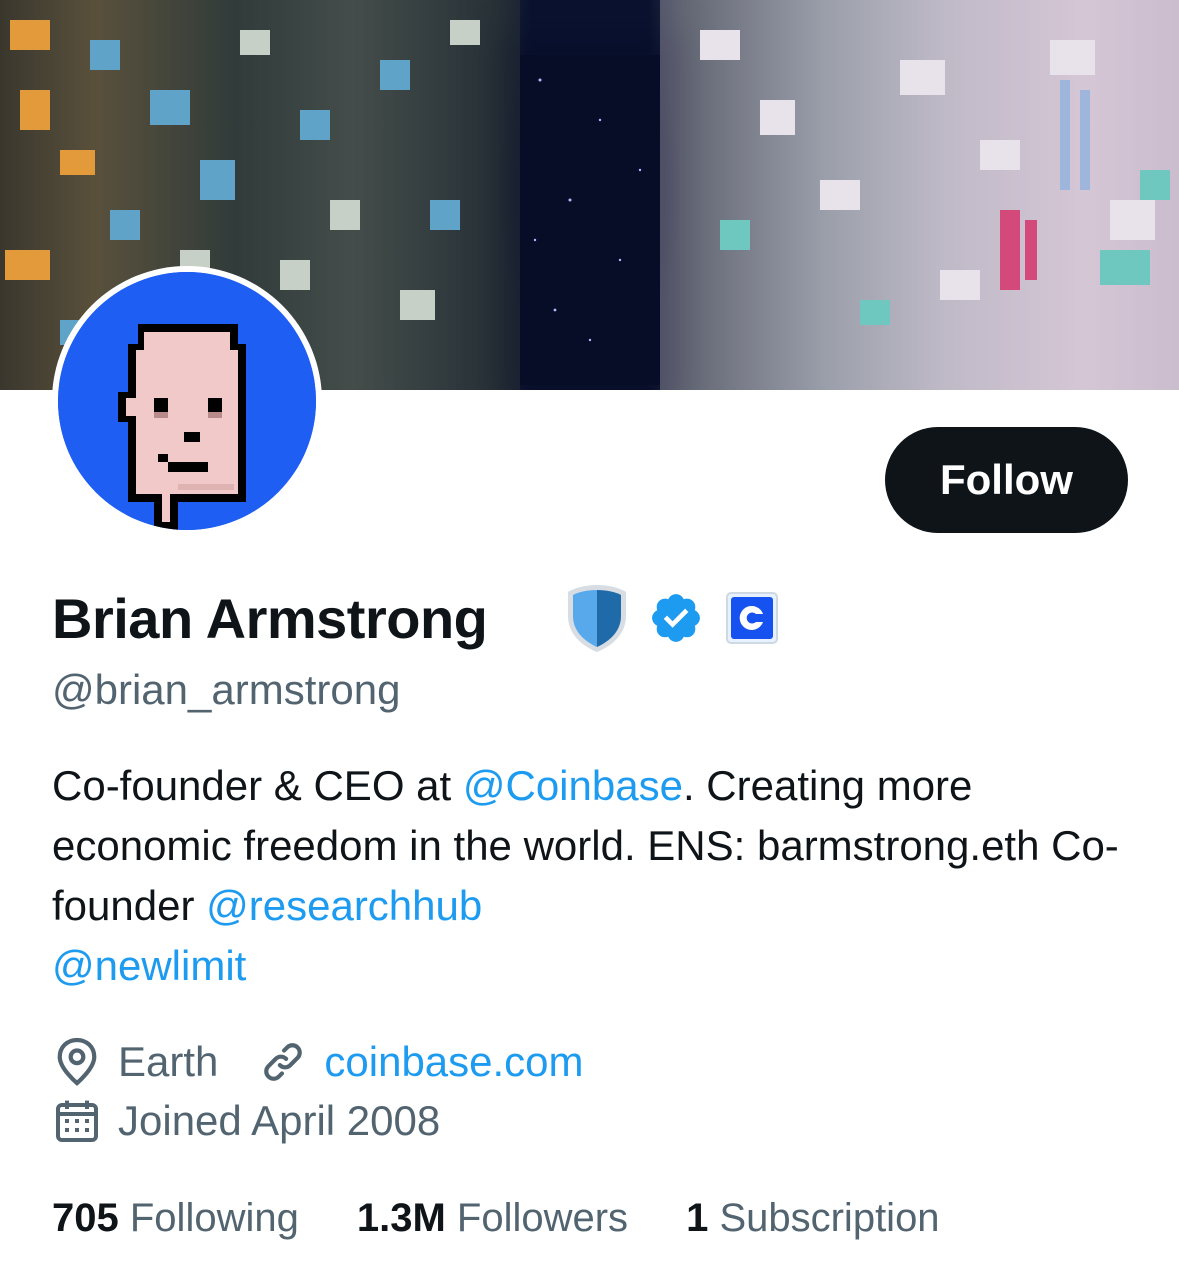 The height and width of the screenshot is (1281, 1179). What do you see at coordinates (149, 965) in the screenshot?
I see `mention-newlimit-link: @newlimit` at bounding box center [149, 965].